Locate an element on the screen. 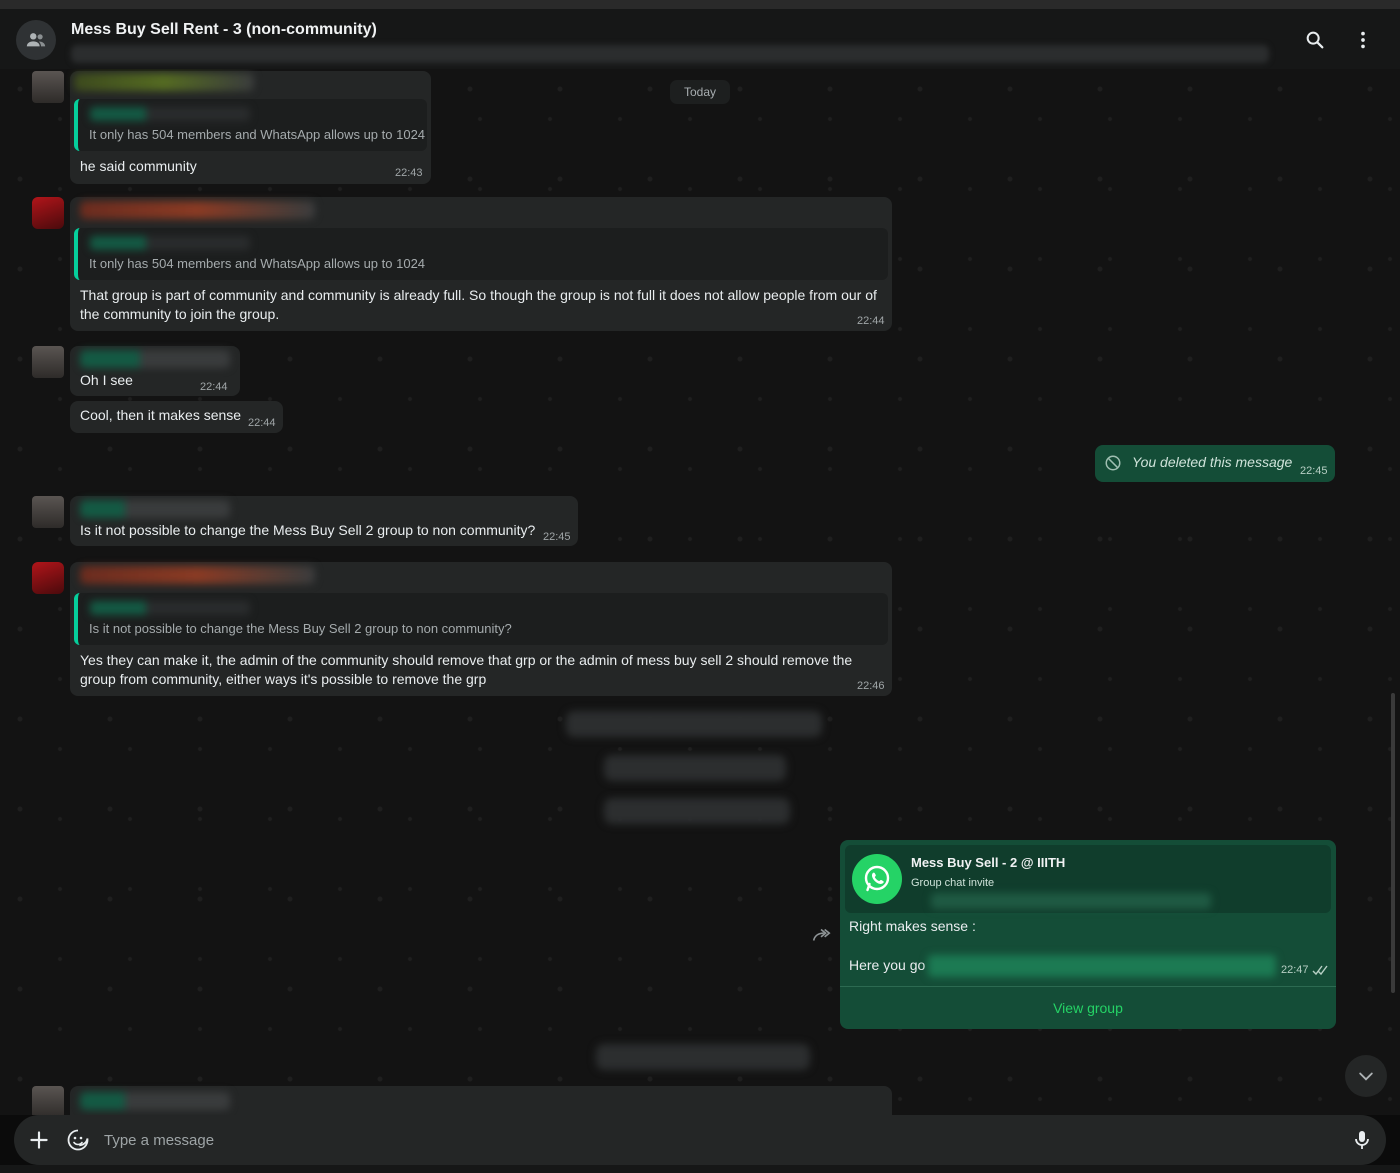  voice-message-button is located at coordinates (1362, 1140).